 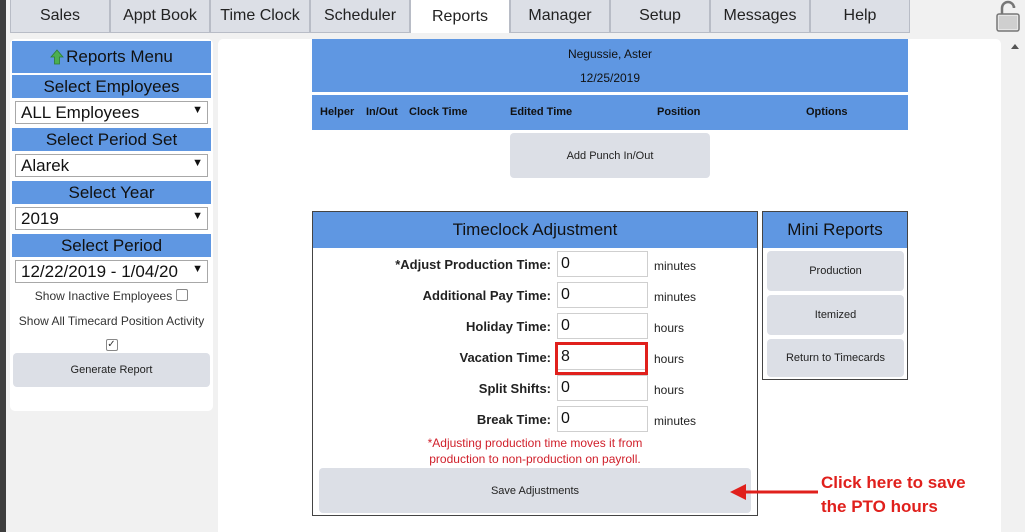 What do you see at coordinates (438, 112) in the screenshot?
I see `col-clock-time: Clock Time` at bounding box center [438, 112].